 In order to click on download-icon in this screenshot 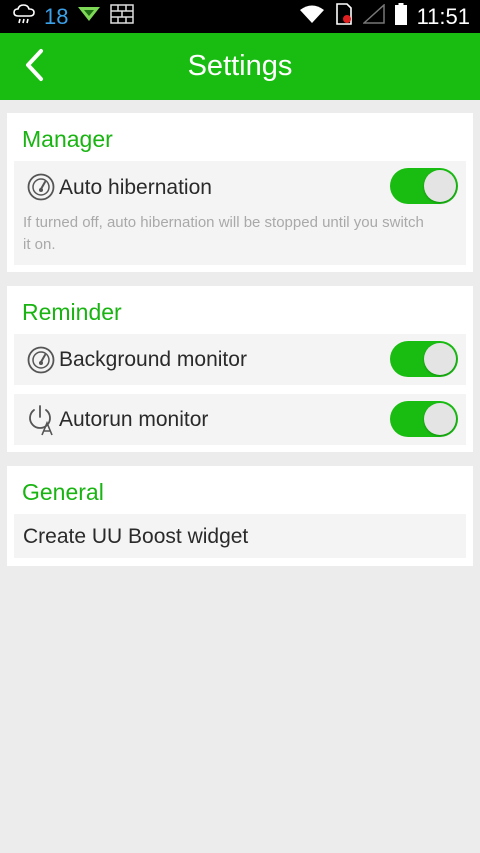, I will do `click(89, 16)`.